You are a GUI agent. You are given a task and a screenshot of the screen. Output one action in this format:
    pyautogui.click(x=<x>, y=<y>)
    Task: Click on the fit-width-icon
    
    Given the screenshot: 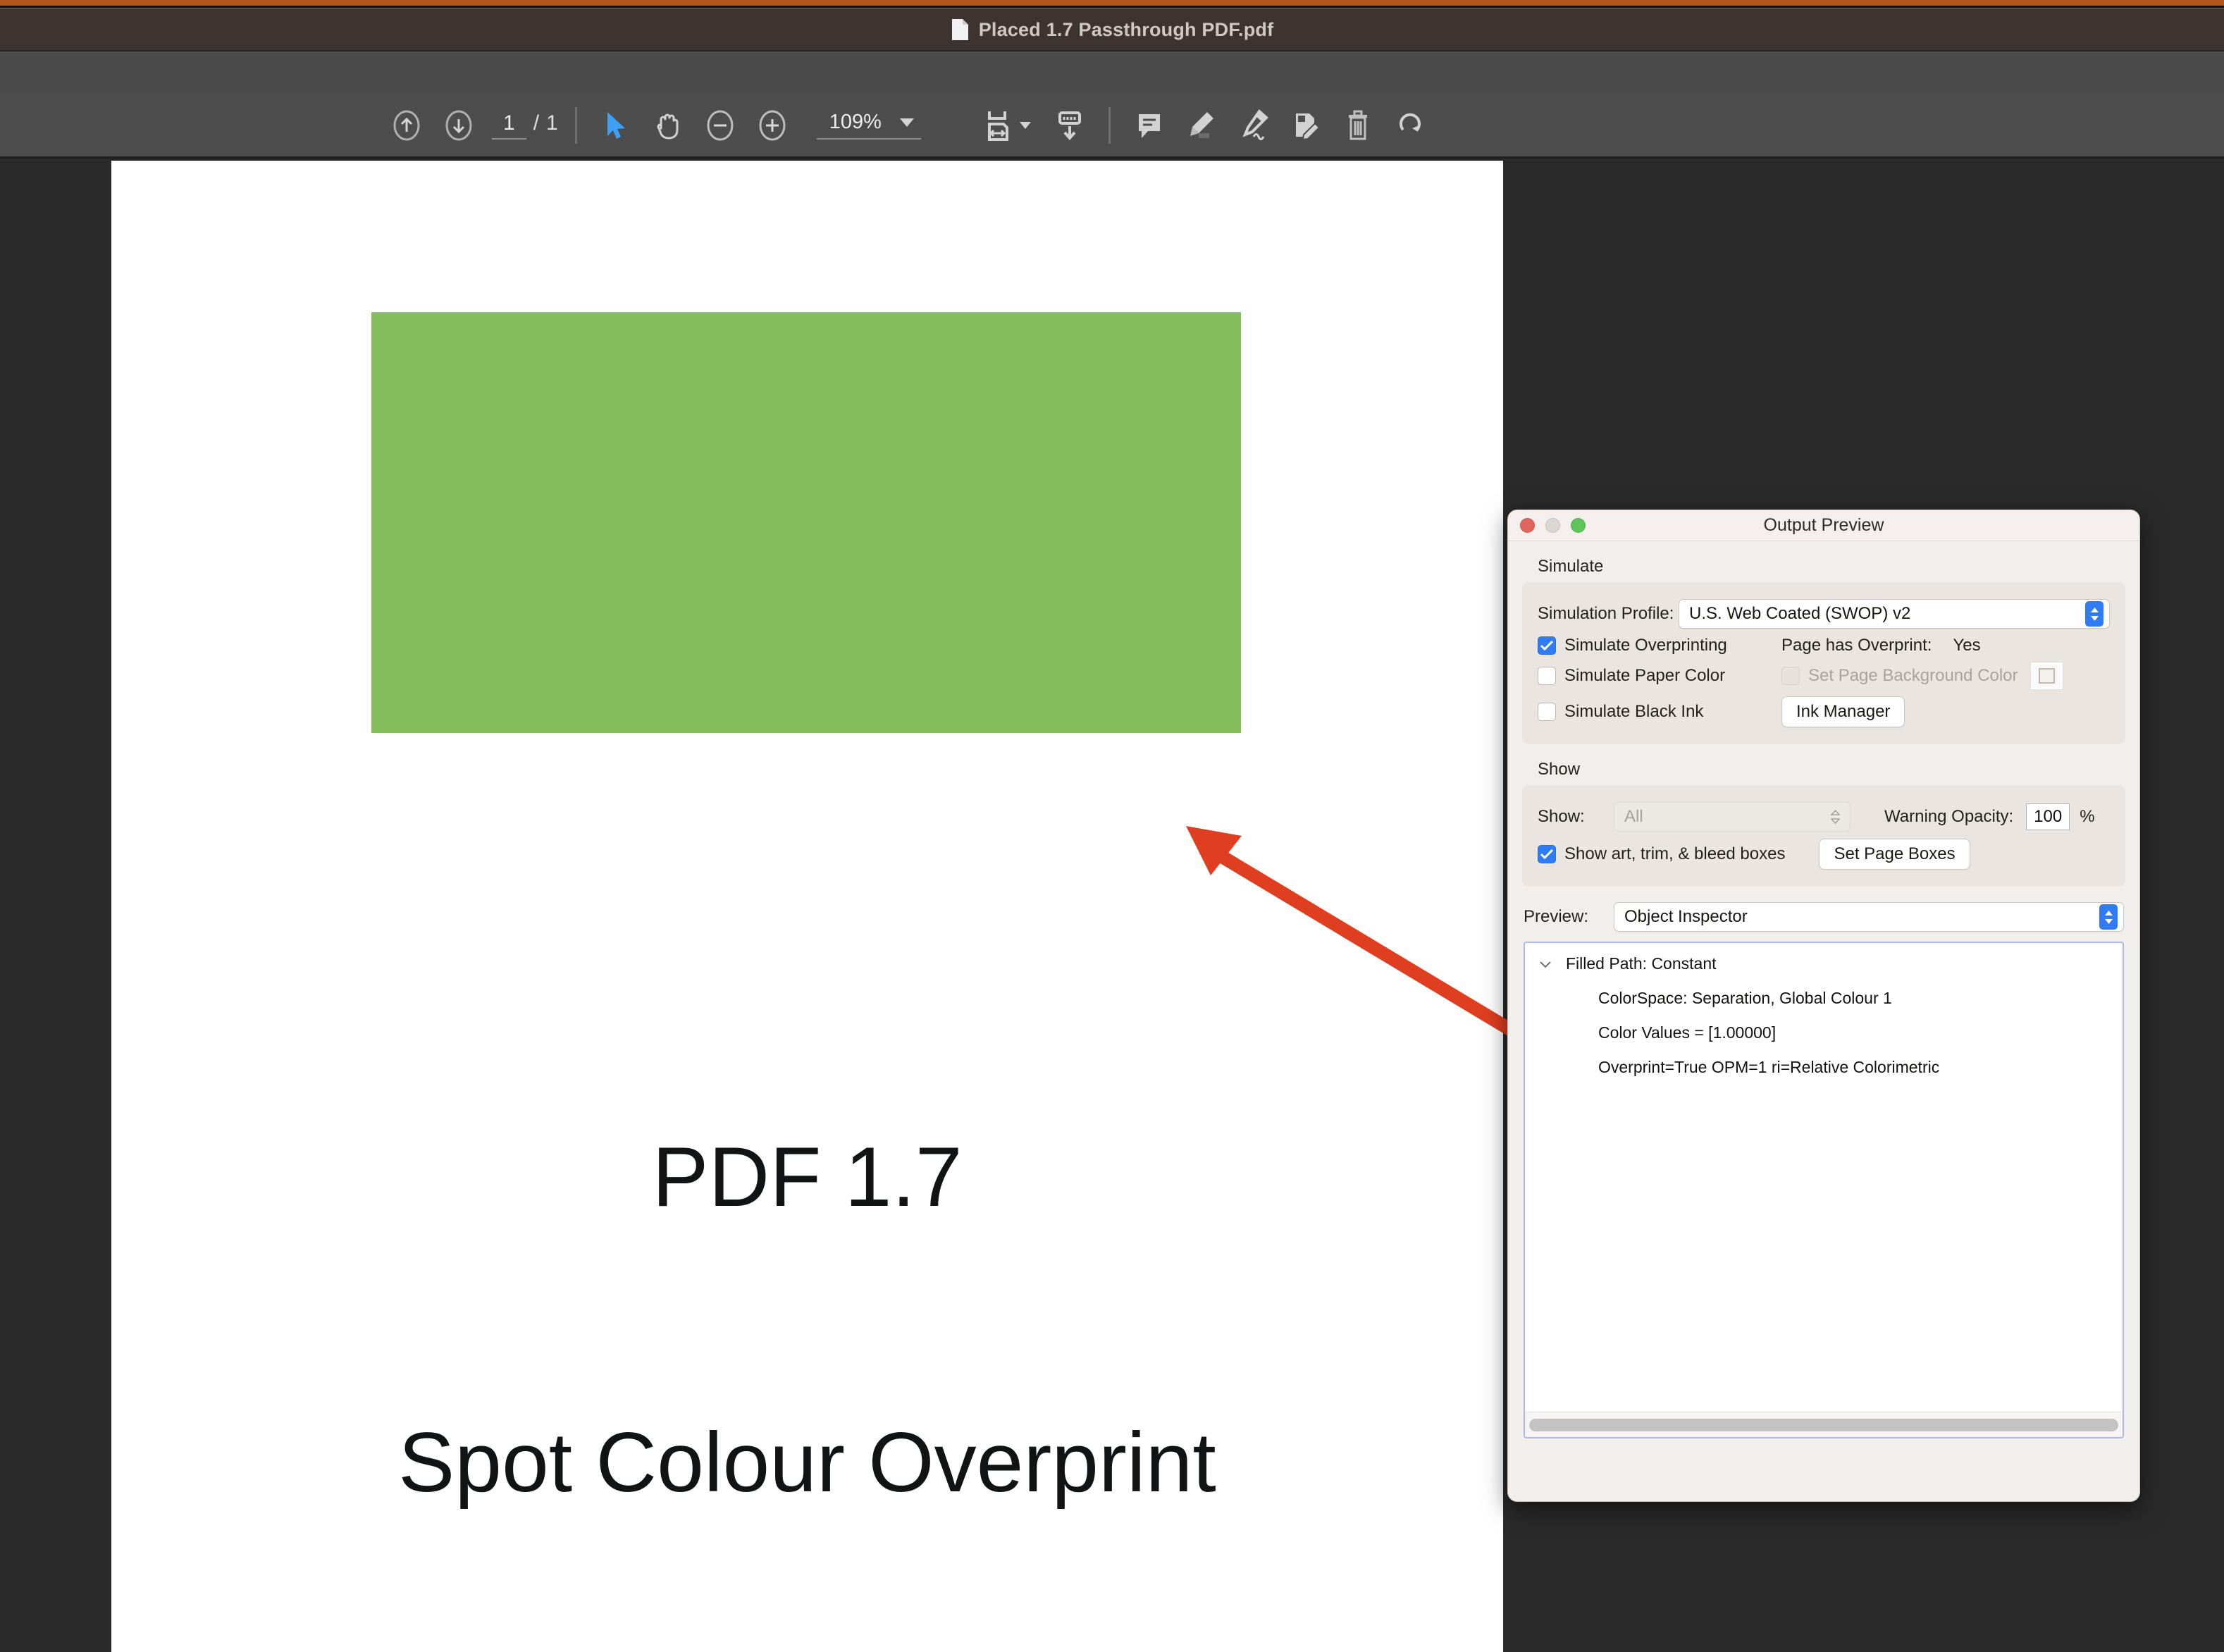 What is the action you would take?
    pyautogui.click(x=997, y=126)
    